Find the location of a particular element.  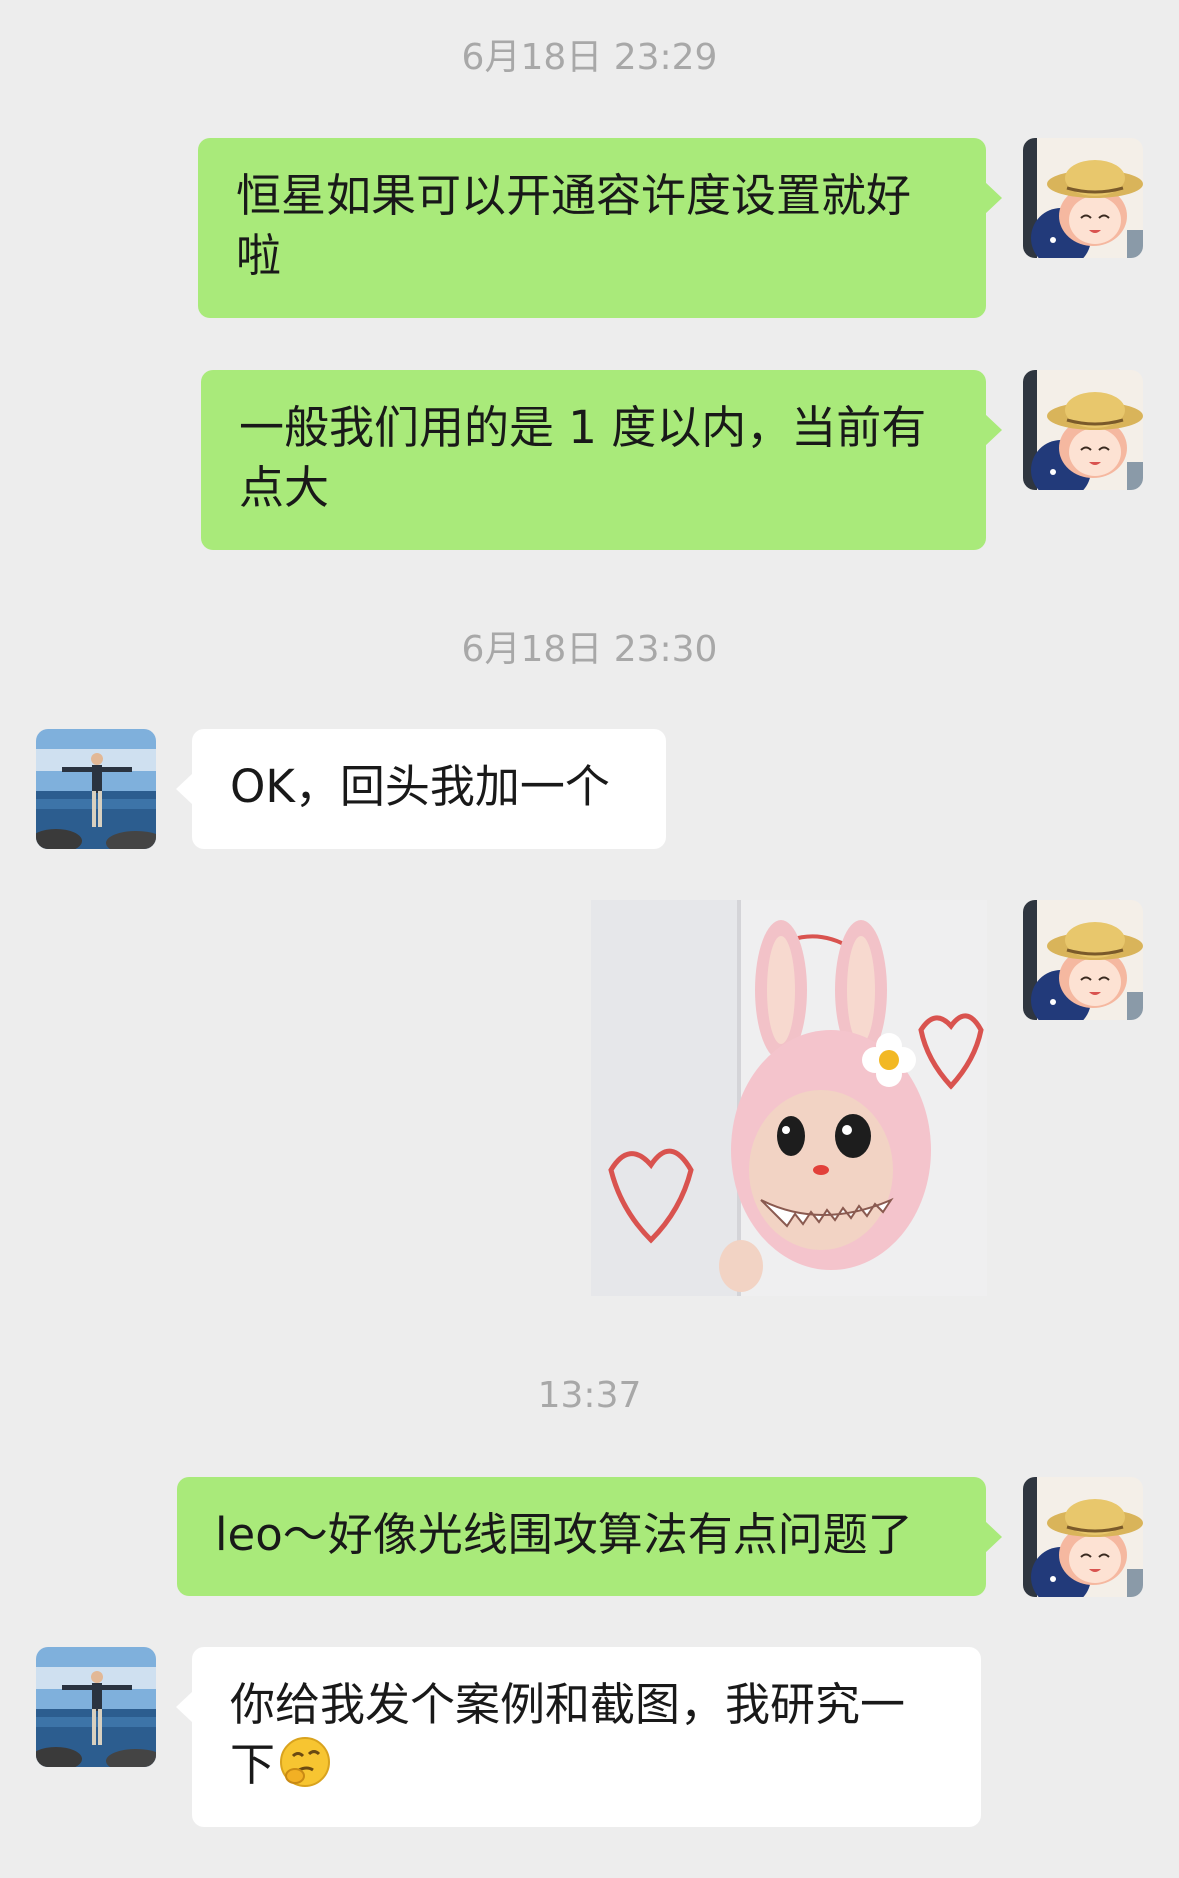

message-bubble-sent: 一般我们用的是 1 度以内，当前有点大 is located at coordinates (601, 460).